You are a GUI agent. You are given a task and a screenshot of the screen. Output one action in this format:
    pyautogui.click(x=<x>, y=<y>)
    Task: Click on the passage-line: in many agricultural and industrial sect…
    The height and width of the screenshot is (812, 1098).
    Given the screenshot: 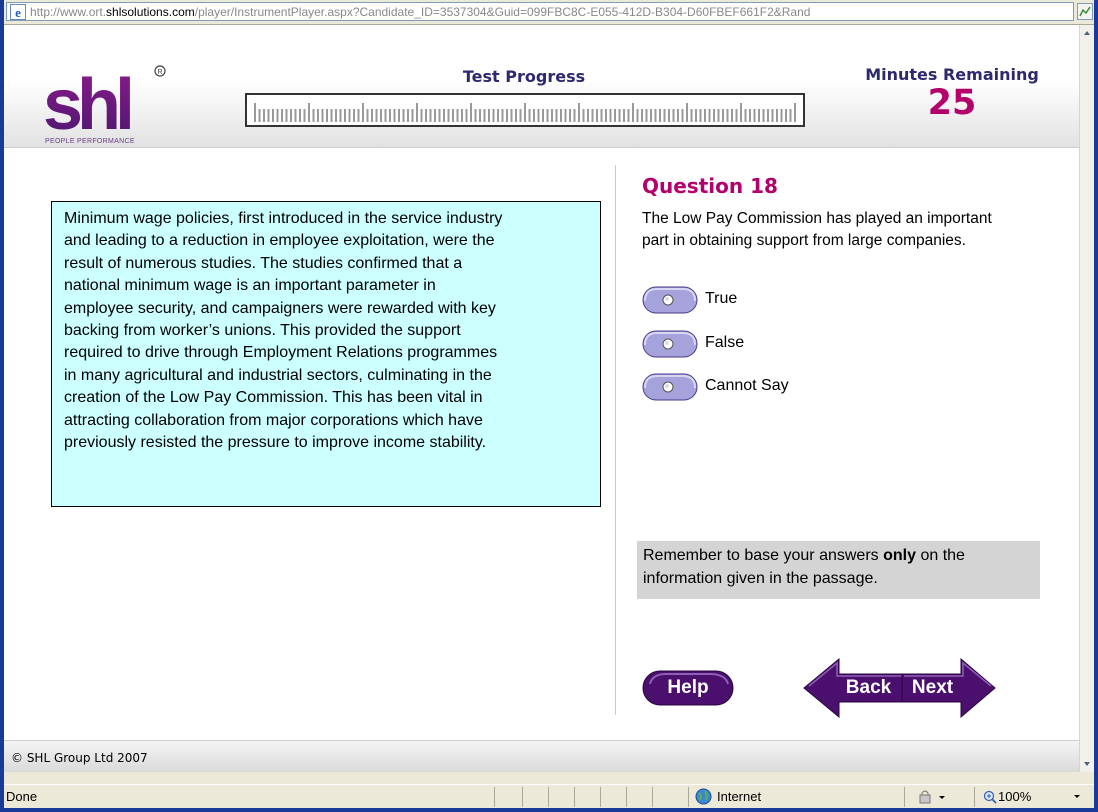 What is the action you would take?
    pyautogui.click(x=278, y=375)
    